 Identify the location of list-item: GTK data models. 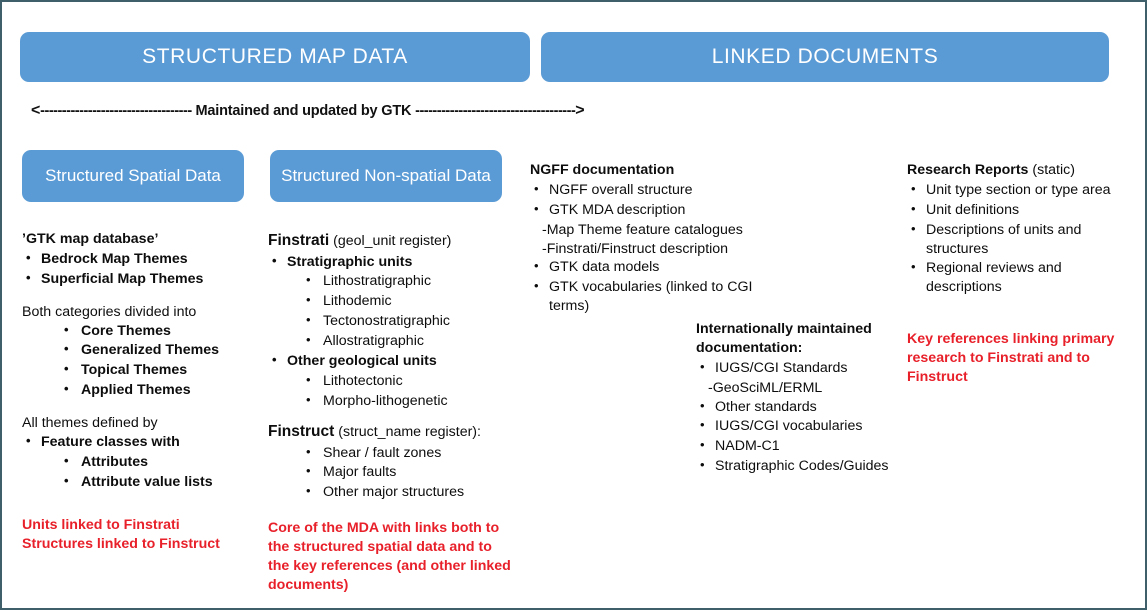
(655, 267).